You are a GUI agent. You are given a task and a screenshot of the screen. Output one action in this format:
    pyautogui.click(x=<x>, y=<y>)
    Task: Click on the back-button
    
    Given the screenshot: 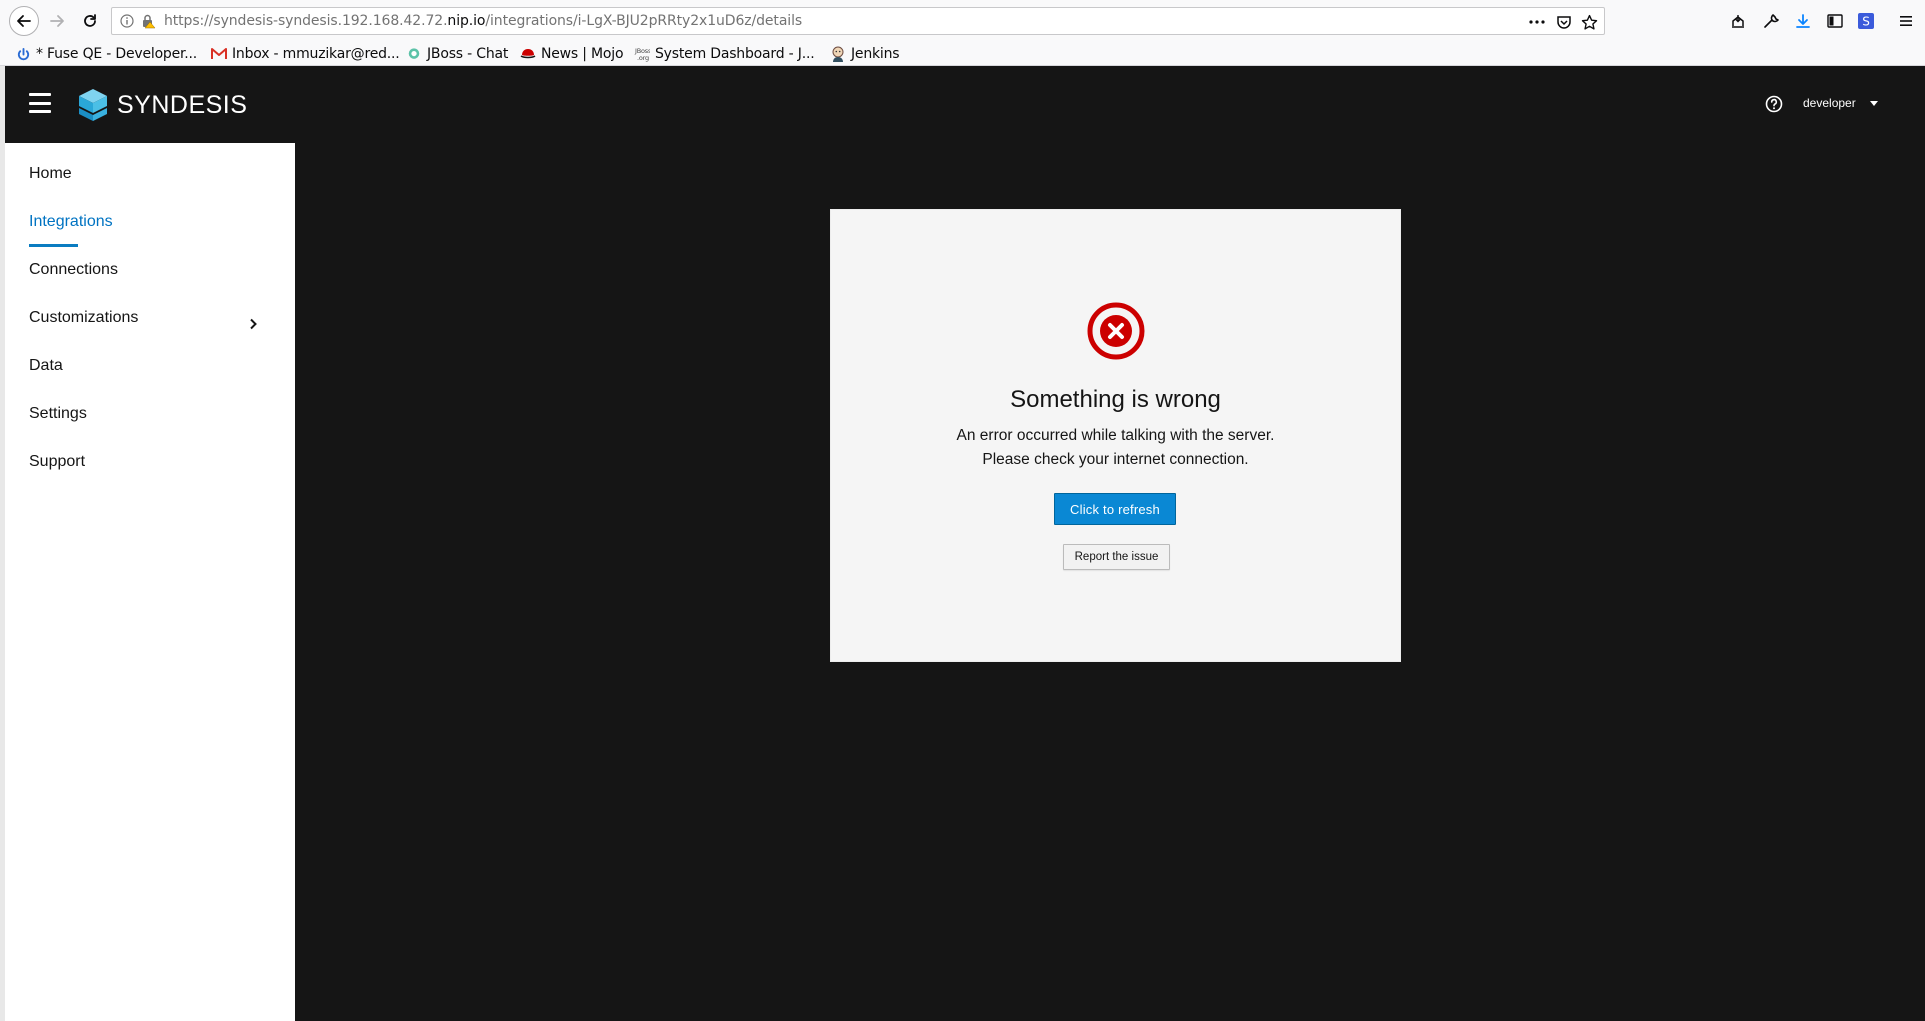 What is the action you would take?
    pyautogui.click(x=24, y=21)
    